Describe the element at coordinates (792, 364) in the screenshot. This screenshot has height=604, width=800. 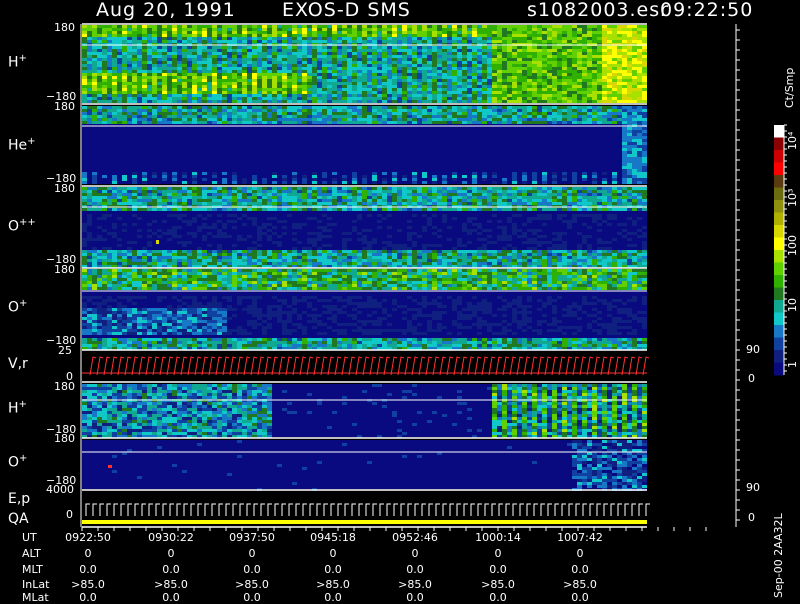
I see `colorbar-label-1: 1` at that location.